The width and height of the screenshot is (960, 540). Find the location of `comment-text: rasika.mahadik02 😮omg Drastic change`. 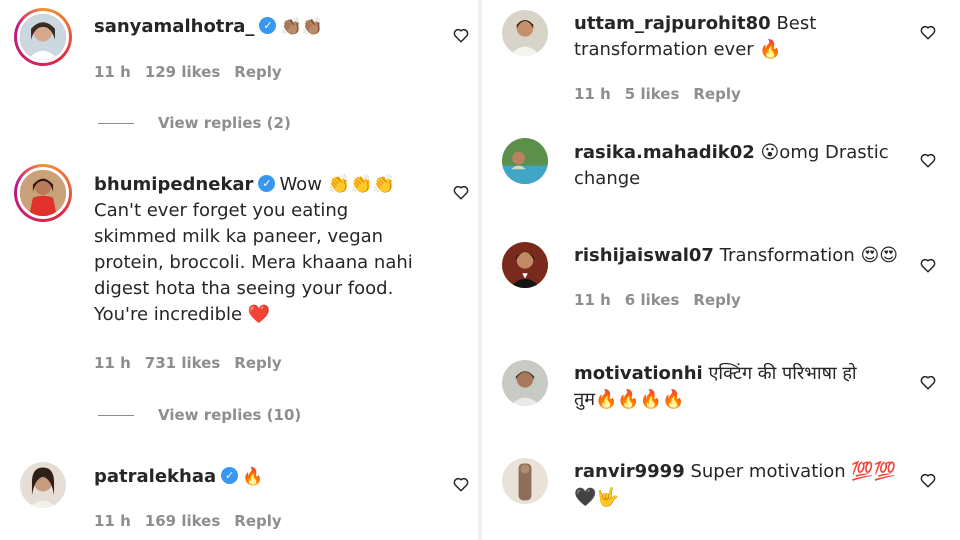

comment-text: rasika.mahadik02 😮omg Drastic change is located at coordinates (734, 166).